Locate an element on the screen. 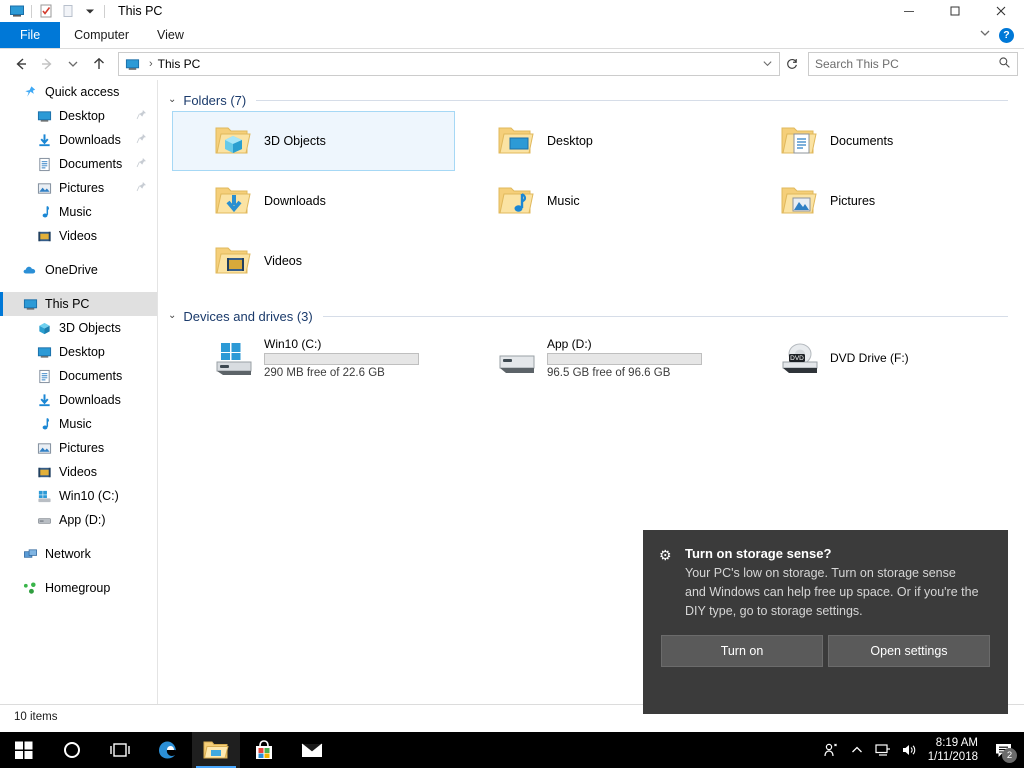 The width and height of the screenshot is (1024, 768). folder-tile-videos: Videos is located at coordinates (313, 261).